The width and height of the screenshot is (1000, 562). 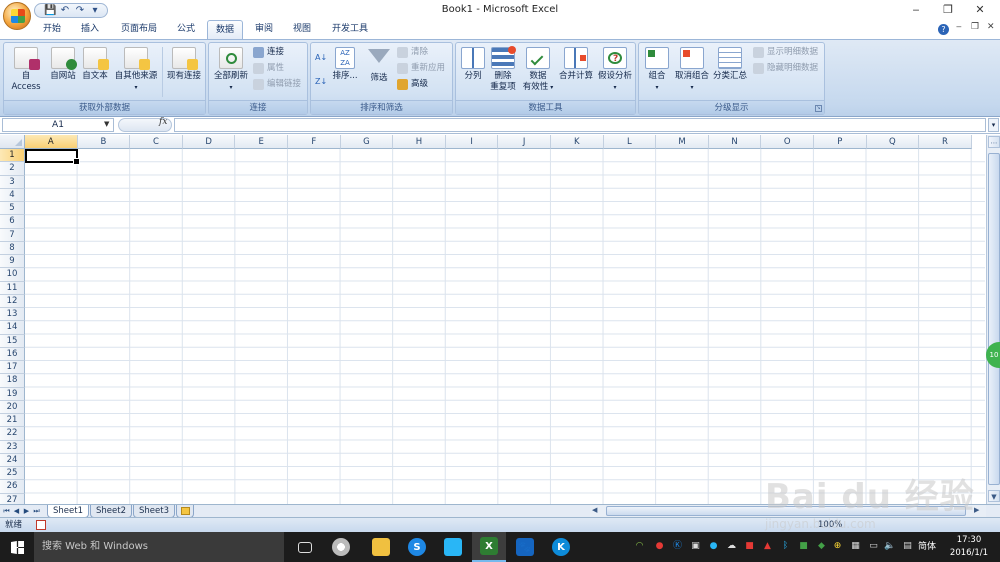 What do you see at coordinates (12, 394) in the screenshot?
I see `row-header: 19` at bounding box center [12, 394].